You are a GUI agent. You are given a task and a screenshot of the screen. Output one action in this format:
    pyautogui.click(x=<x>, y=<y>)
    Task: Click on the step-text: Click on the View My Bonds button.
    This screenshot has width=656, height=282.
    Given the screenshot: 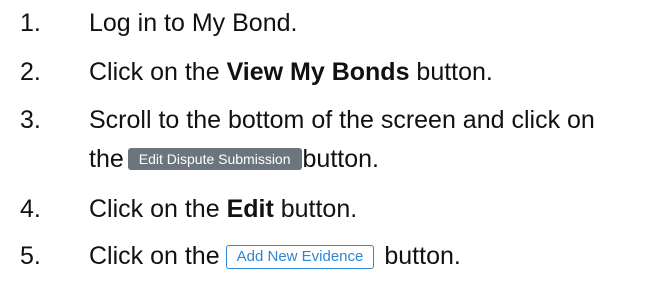 What is the action you would take?
    pyautogui.click(x=291, y=72)
    